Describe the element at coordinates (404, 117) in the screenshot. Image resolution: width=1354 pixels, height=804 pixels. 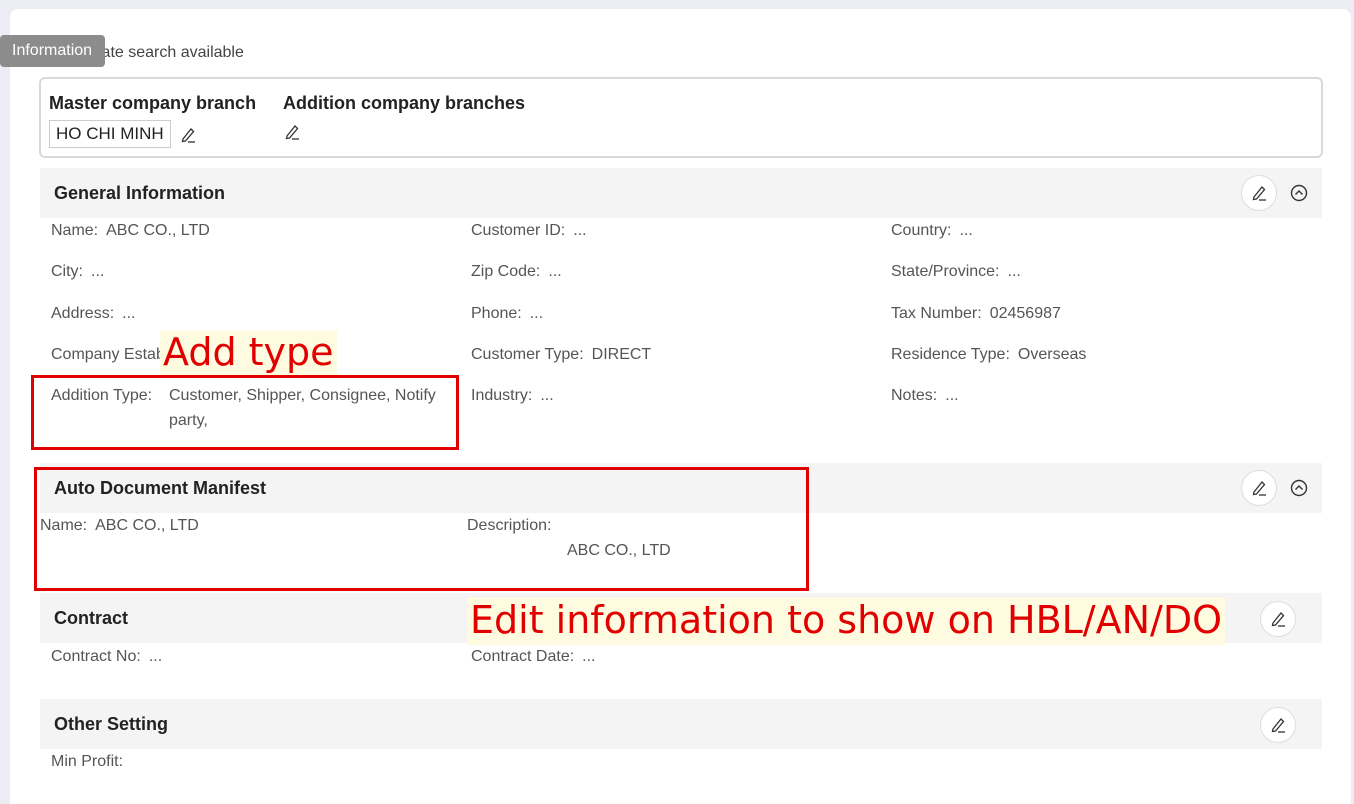
I see `addition-branches: Addition company branches` at that location.